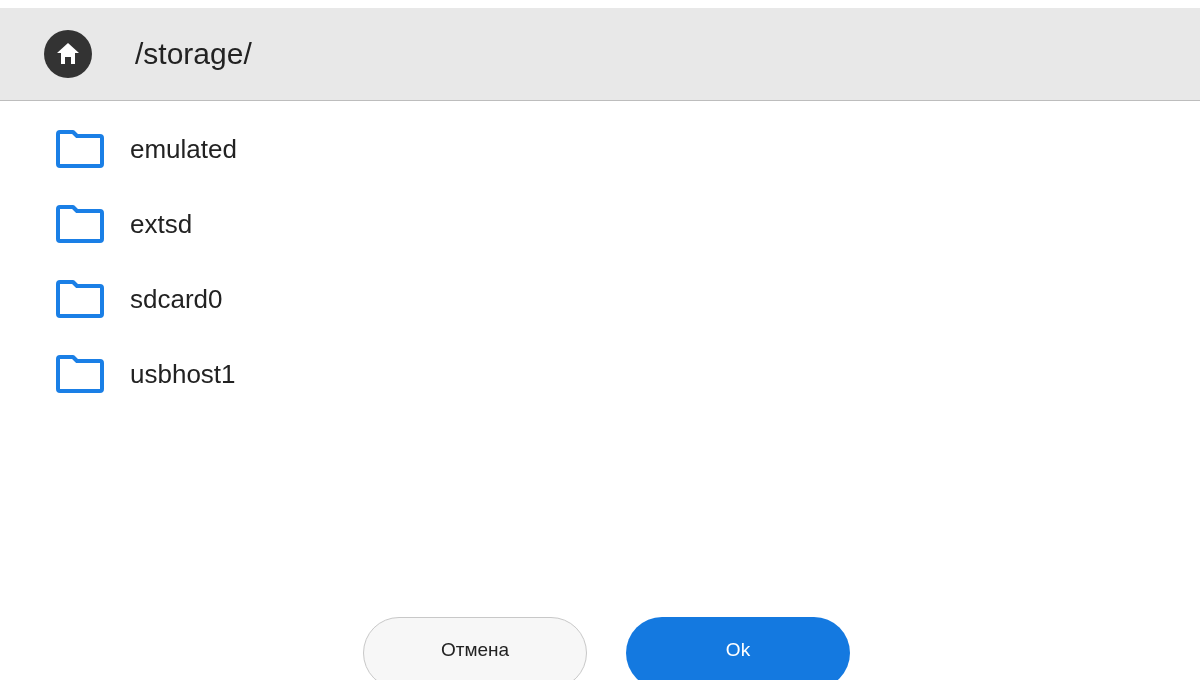 The height and width of the screenshot is (680, 1200). What do you see at coordinates (193, 54) in the screenshot?
I see `path-title: /storage/` at bounding box center [193, 54].